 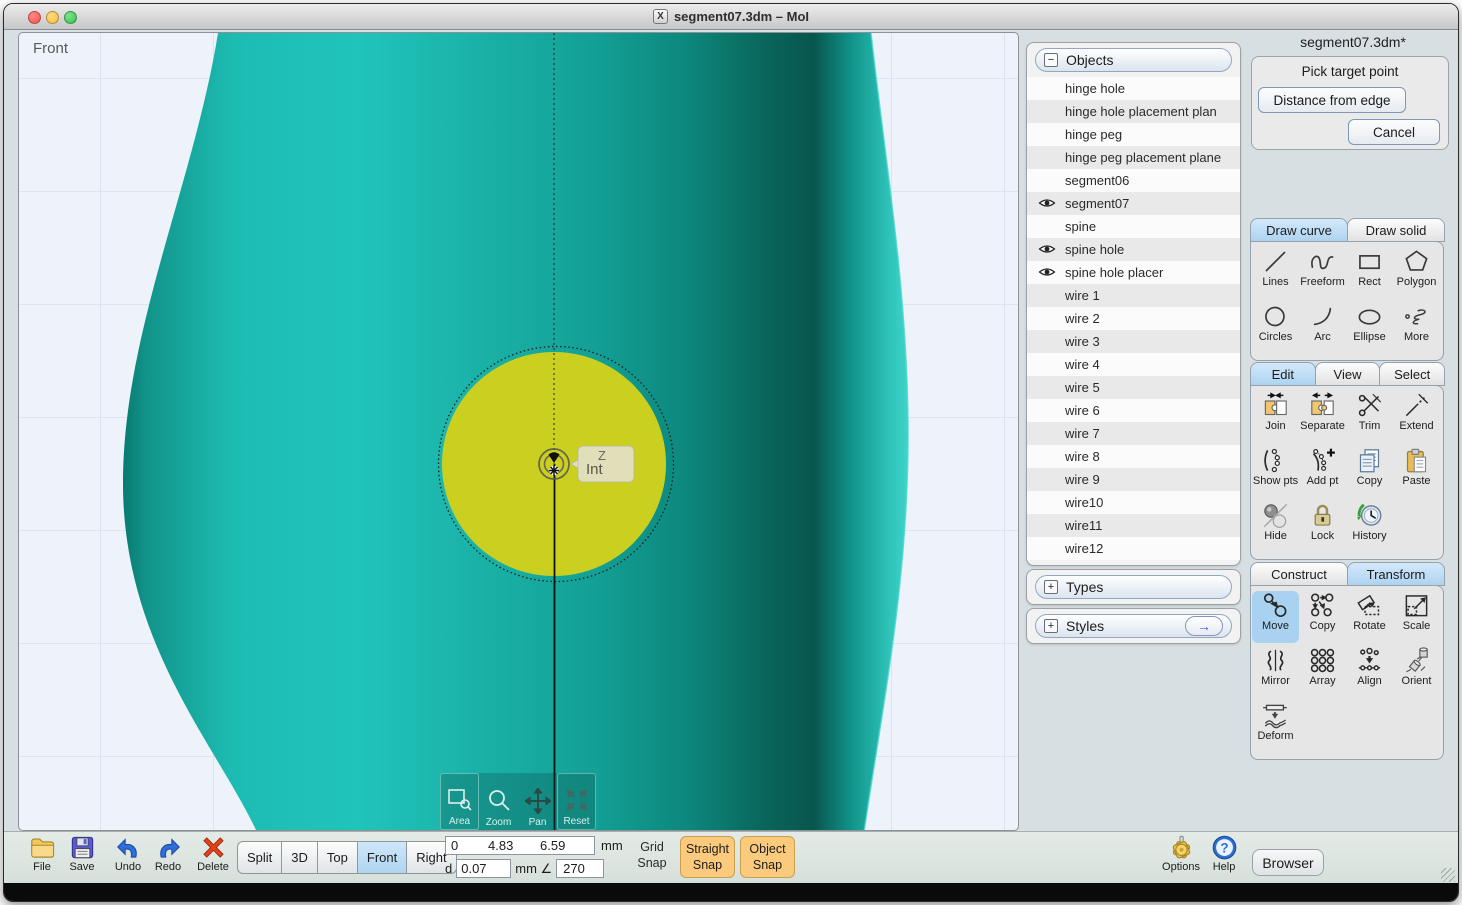 What do you see at coordinates (1133, 249) in the screenshot?
I see `object-list-item: spine hole` at bounding box center [1133, 249].